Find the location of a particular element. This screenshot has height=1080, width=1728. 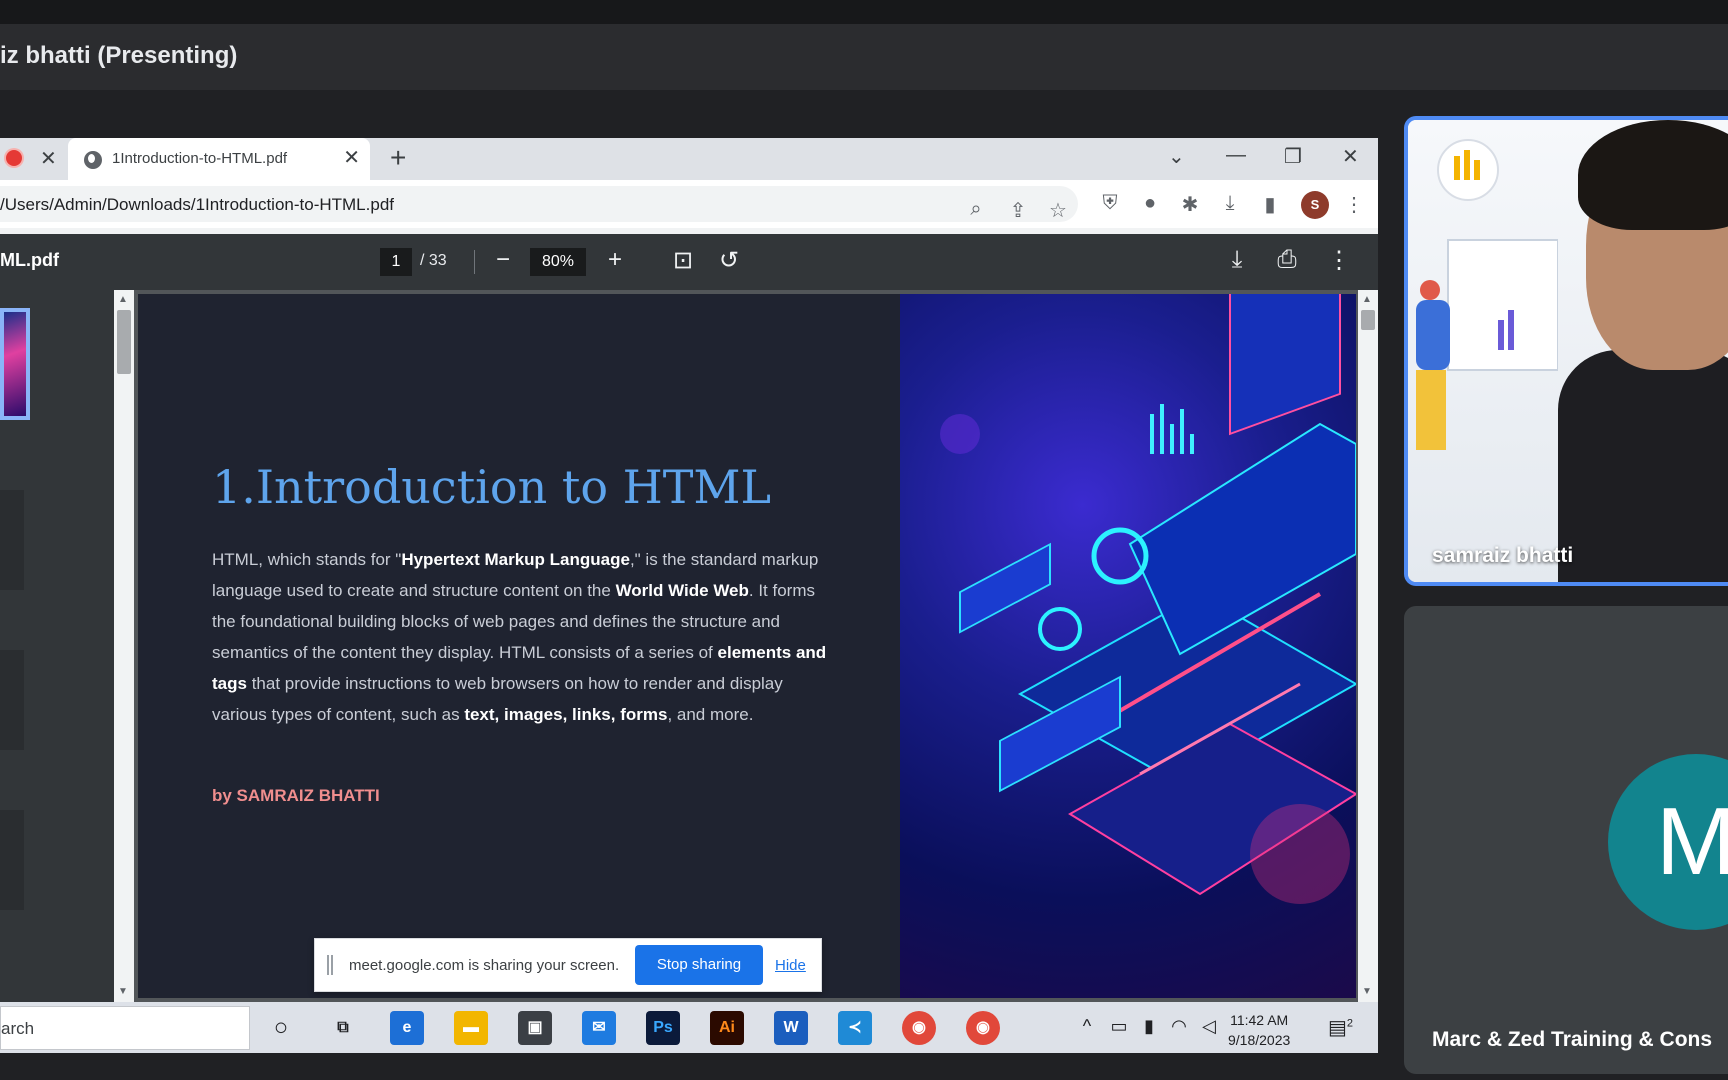

isometric-tech-art is located at coordinates (1148, 599).